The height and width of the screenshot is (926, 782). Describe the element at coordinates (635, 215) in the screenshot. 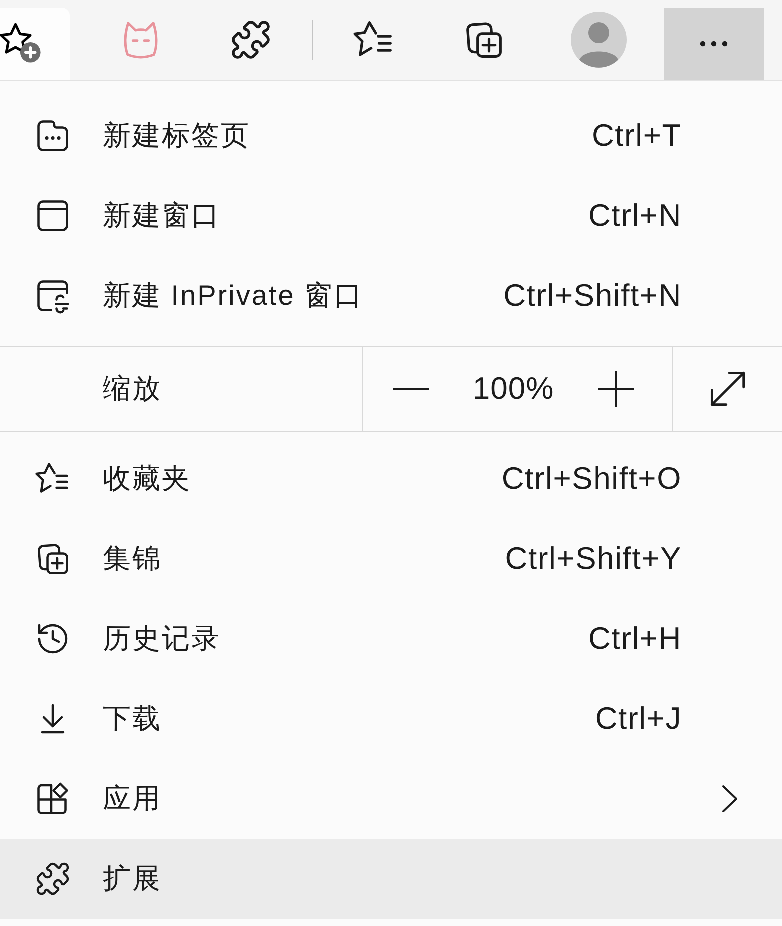

I see `shortcut-label: Ctrl+N` at that location.